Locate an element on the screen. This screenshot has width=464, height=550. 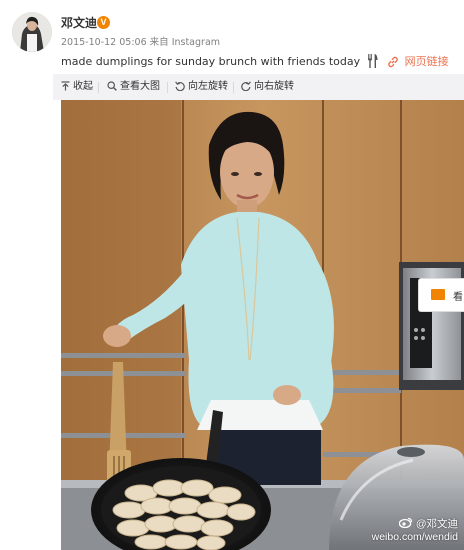
watermark-url: weibo.com/wendid is located at coordinates (414, 537).